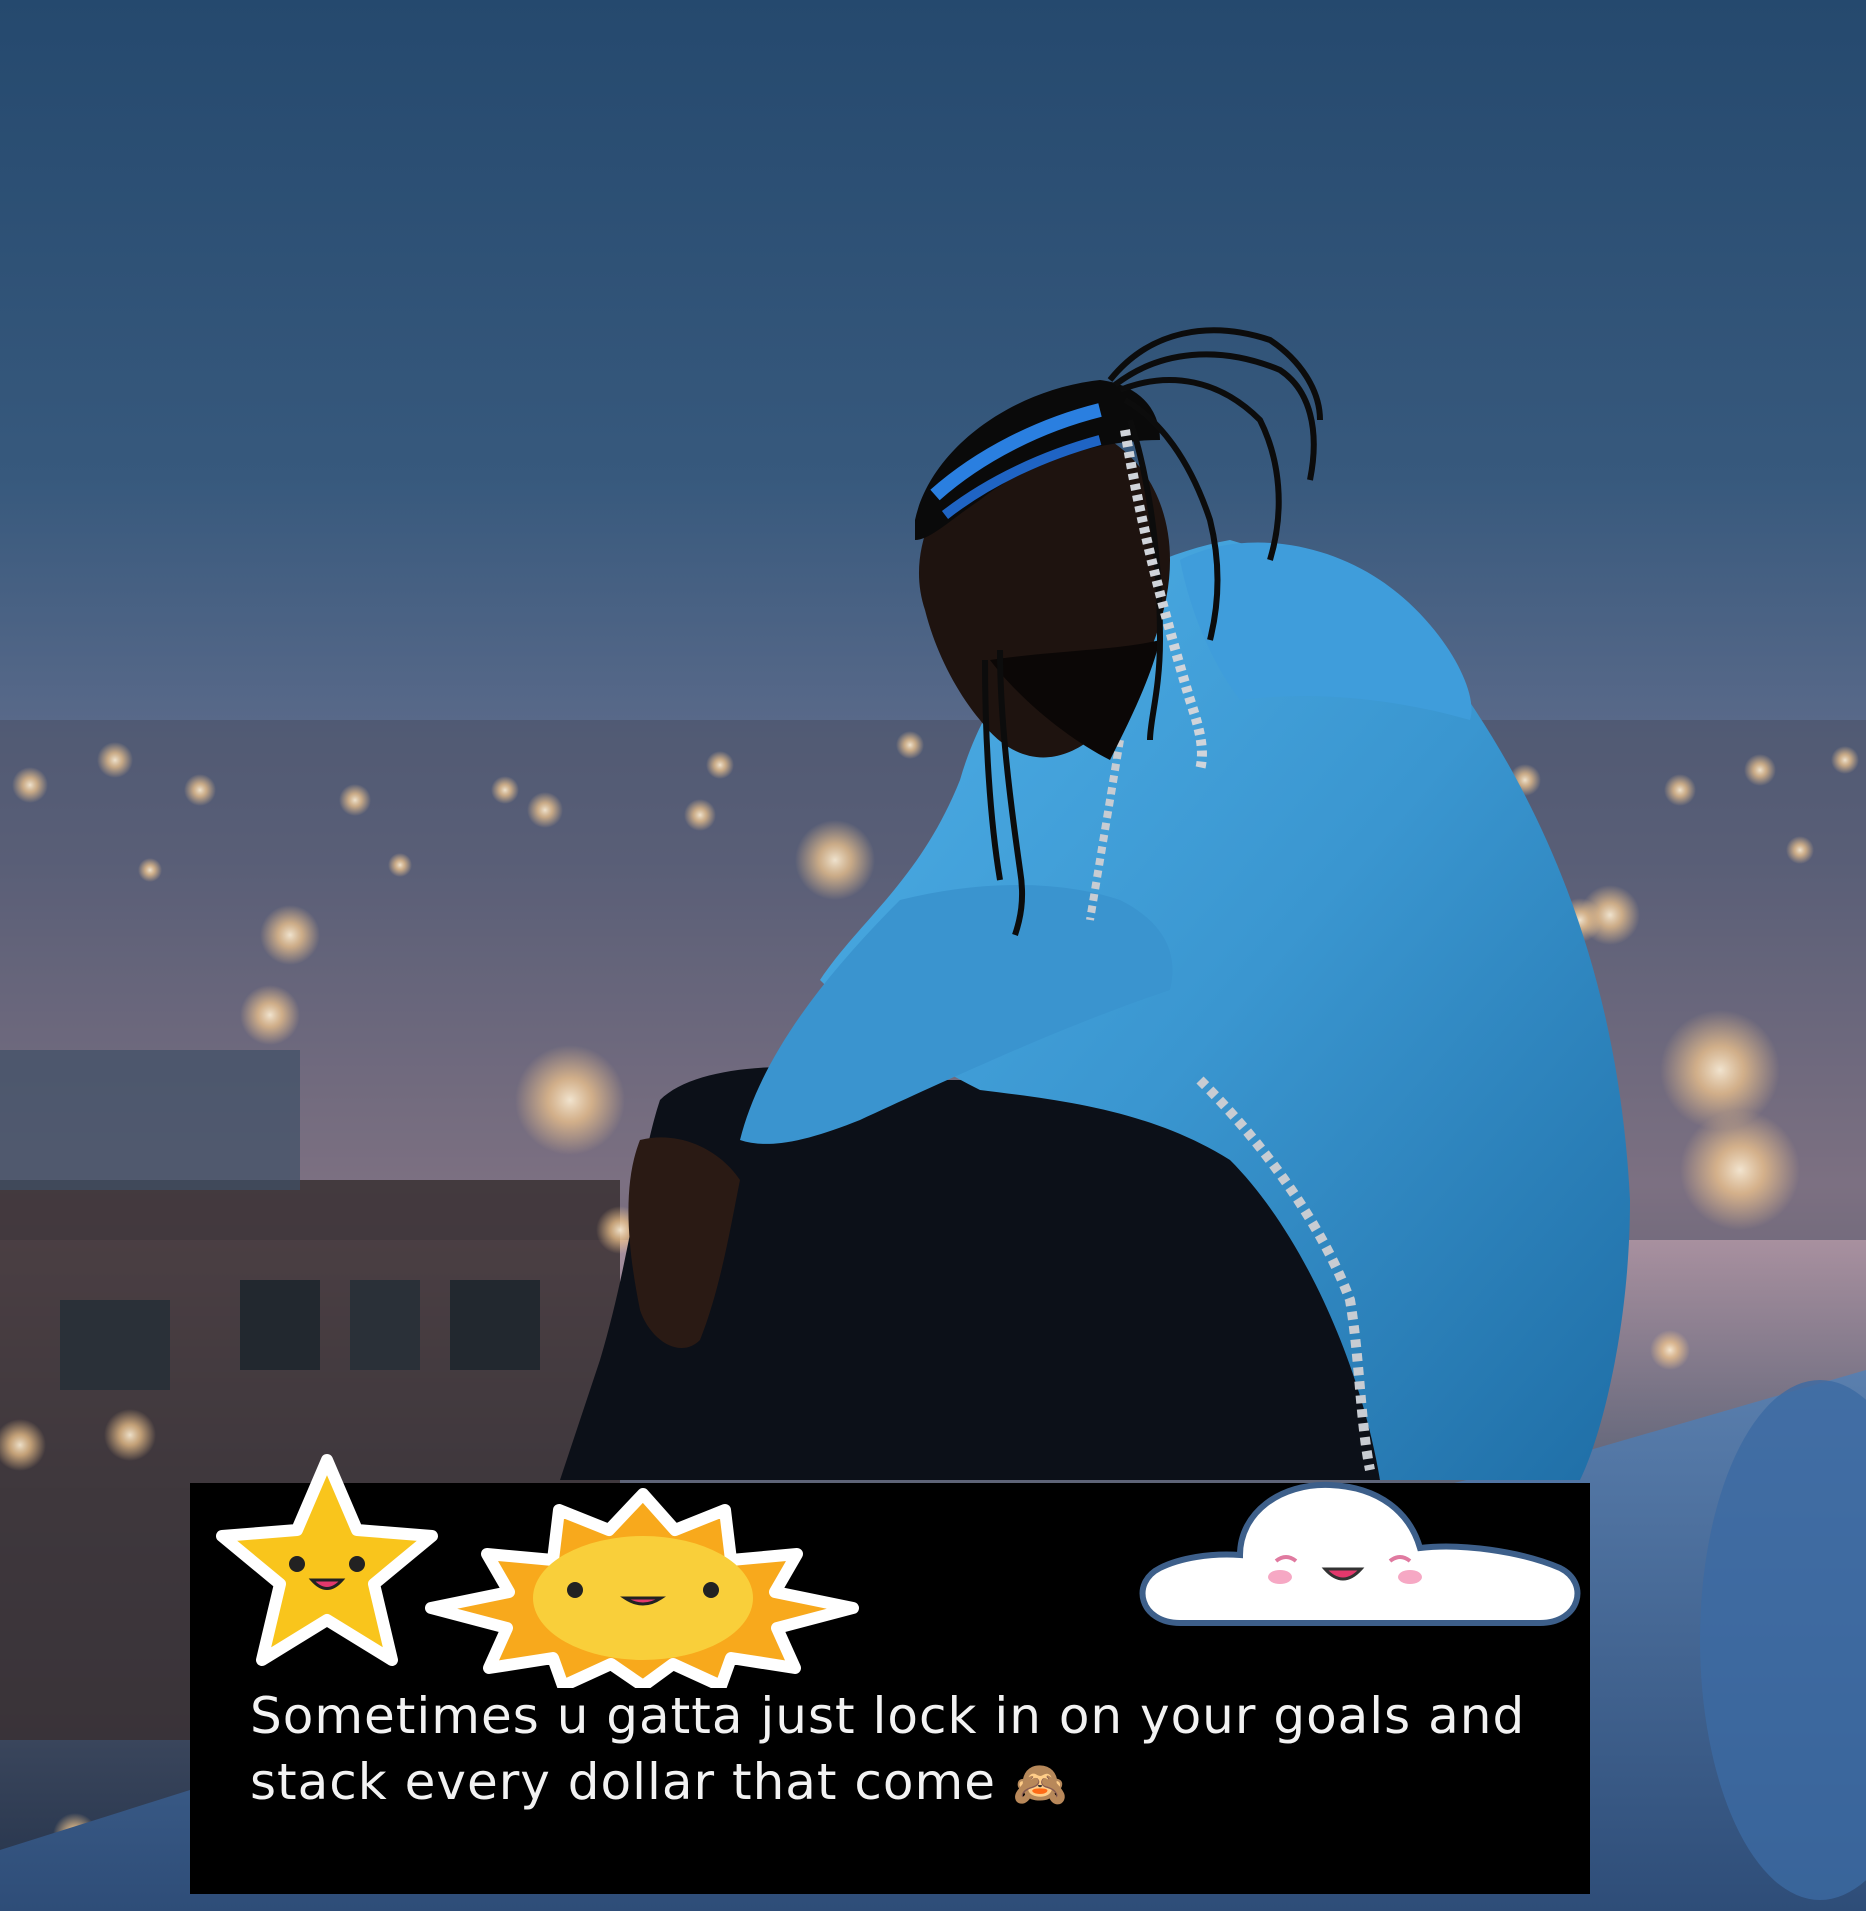 The width and height of the screenshot is (1866, 1911). I want to click on see-no-evil-monkey-icon: 🙈, so click(1040, 1784).